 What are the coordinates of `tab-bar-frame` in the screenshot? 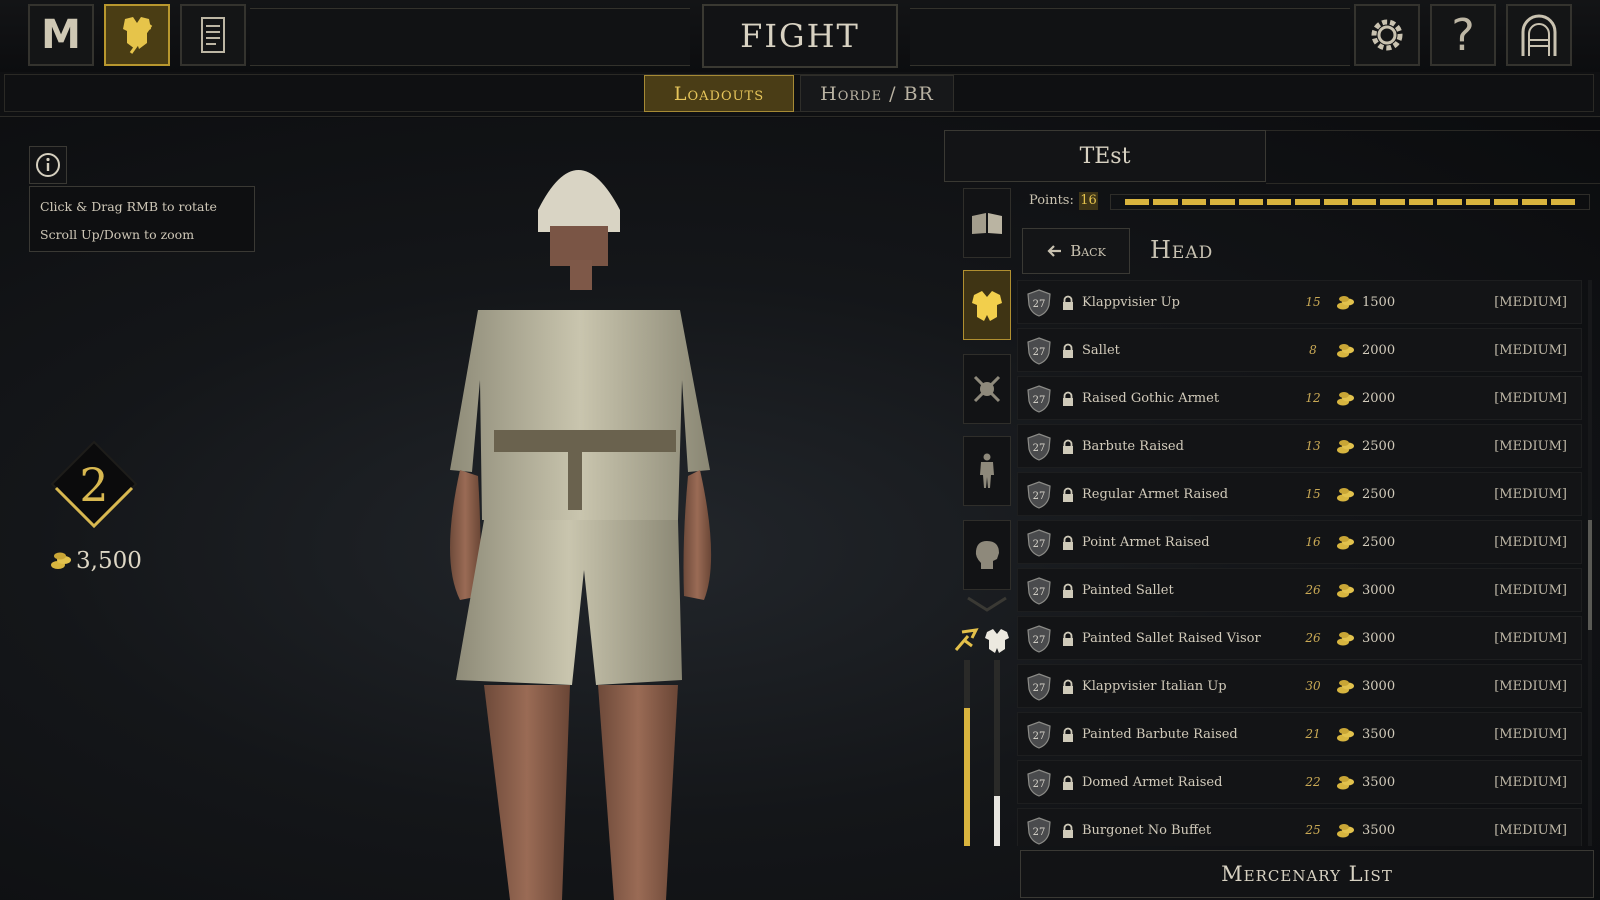 It's located at (799, 93).